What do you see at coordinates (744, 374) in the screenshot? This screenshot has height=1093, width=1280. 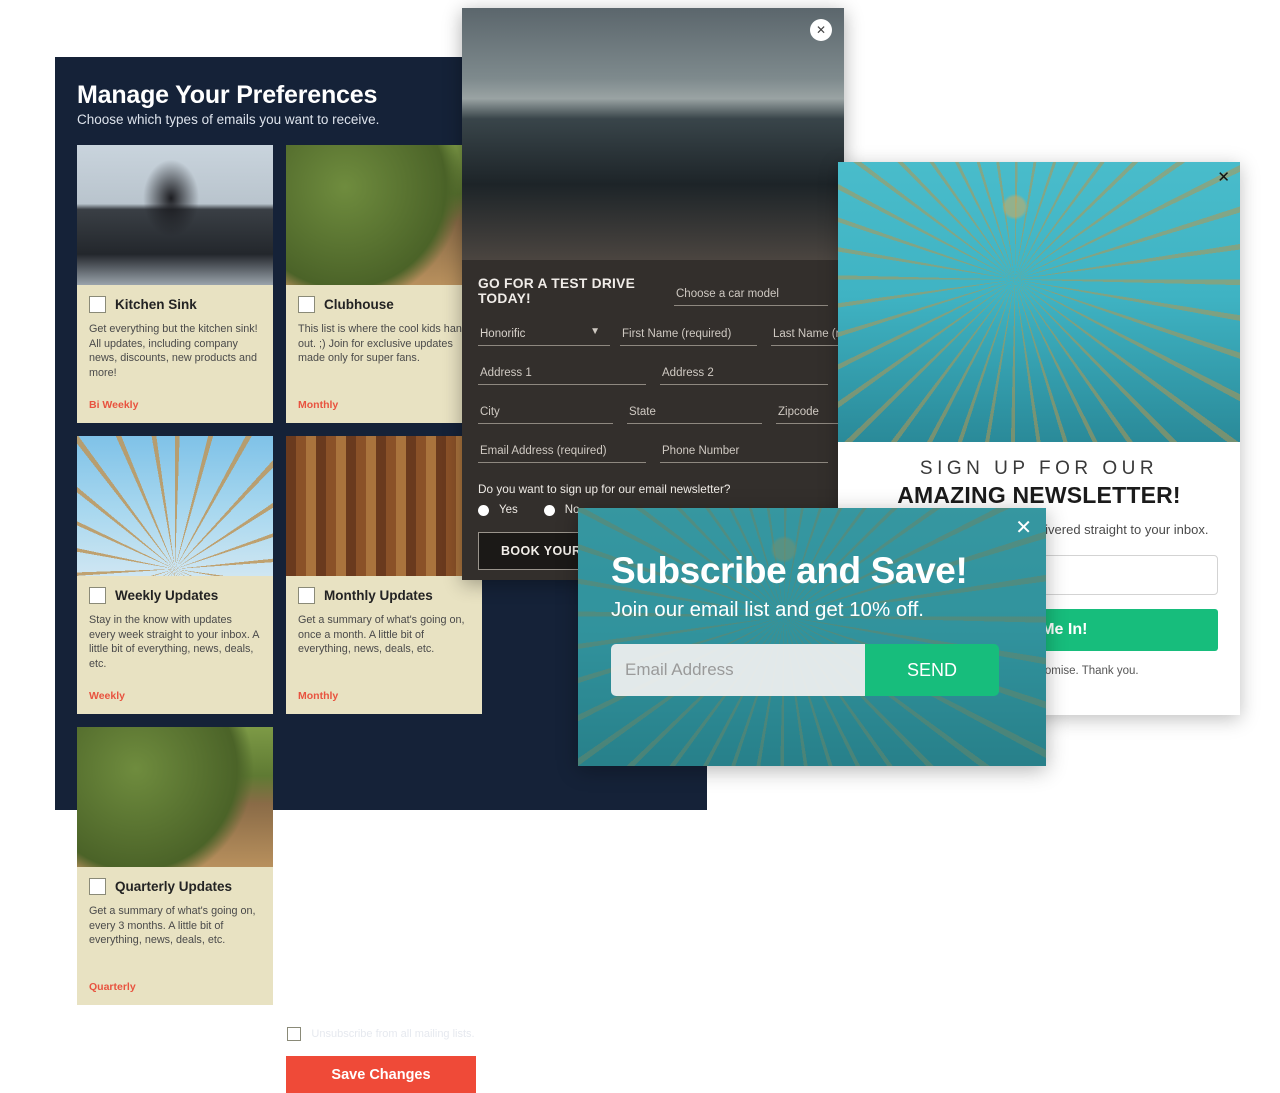 I see `address2-input` at bounding box center [744, 374].